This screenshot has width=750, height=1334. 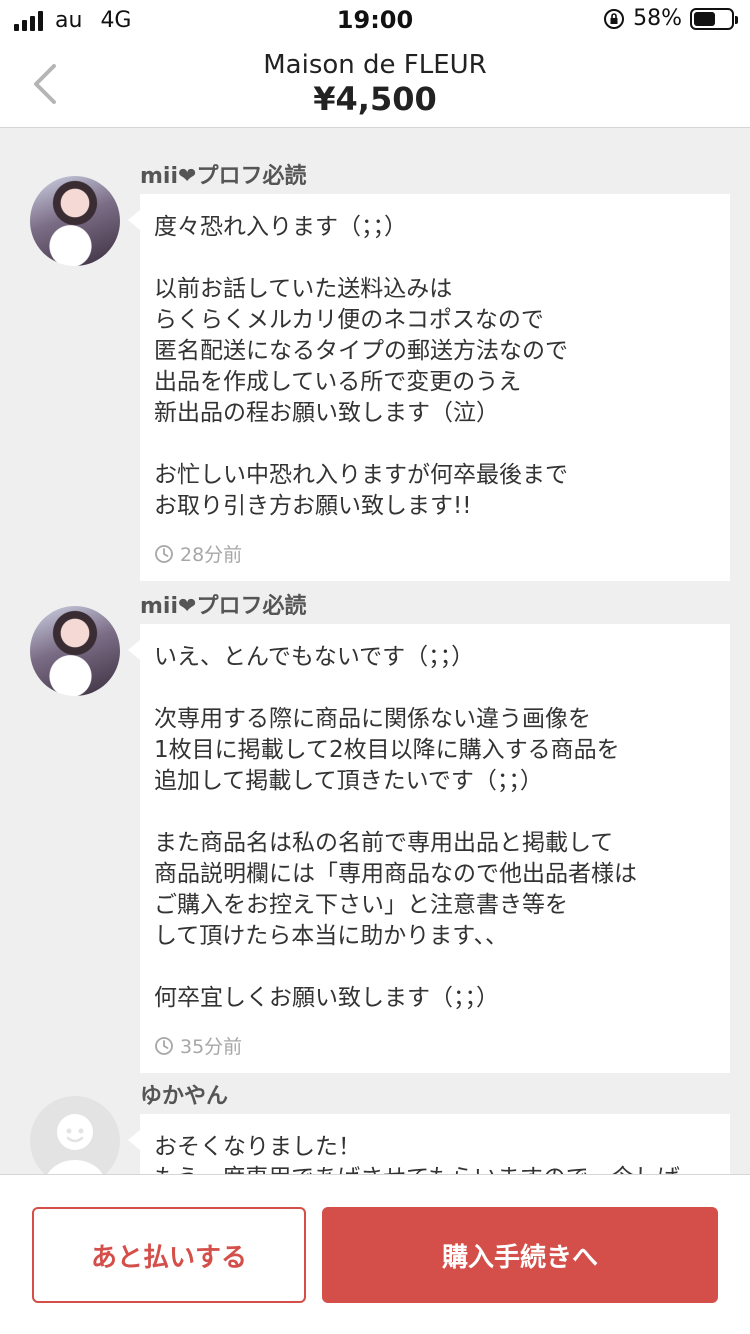 I want to click on default-user-icon, so click(x=75, y=1144).